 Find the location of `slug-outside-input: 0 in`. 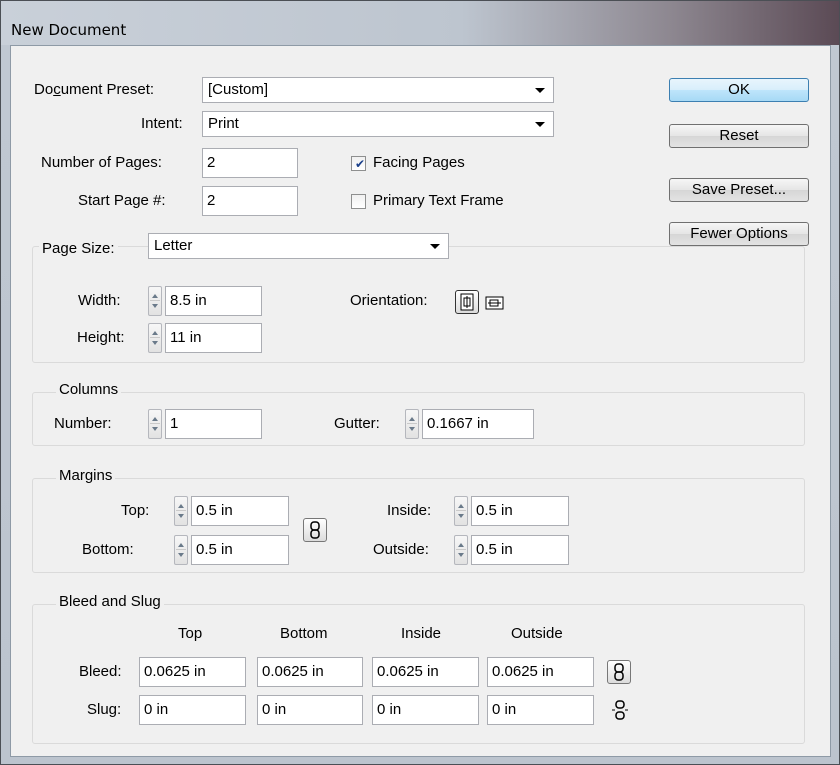

slug-outside-input: 0 in is located at coordinates (540, 710).